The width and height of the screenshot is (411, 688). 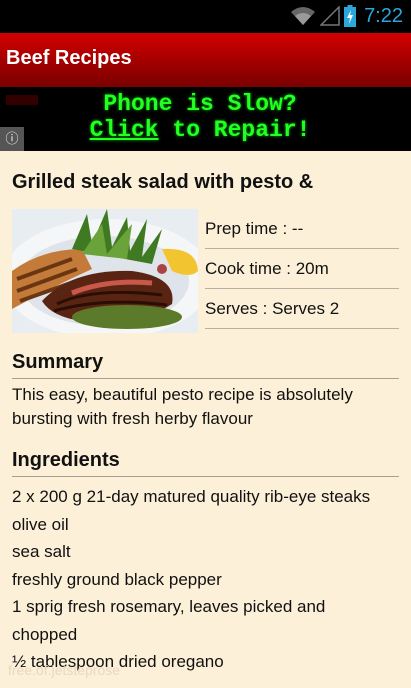 What do you see at coordinates (64, 670) in the screenshot?
I see `watermark: free.of.jetsteprose` at bounding box center [64, 670].